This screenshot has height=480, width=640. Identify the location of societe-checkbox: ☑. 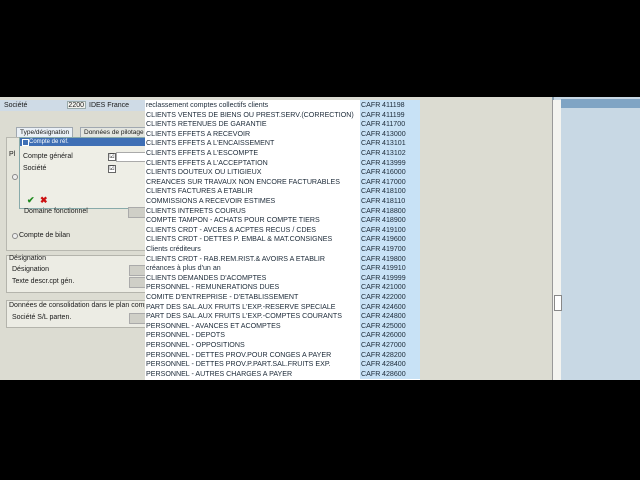
(112, 169).